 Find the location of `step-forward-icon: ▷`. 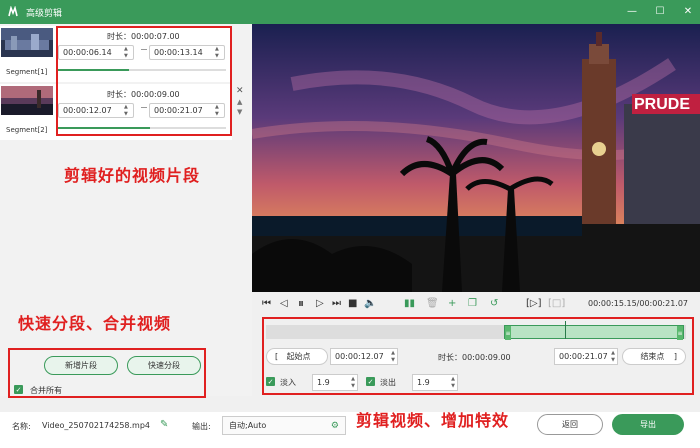

step-forward-icon: ▷ is located at coordinates (320, 303).